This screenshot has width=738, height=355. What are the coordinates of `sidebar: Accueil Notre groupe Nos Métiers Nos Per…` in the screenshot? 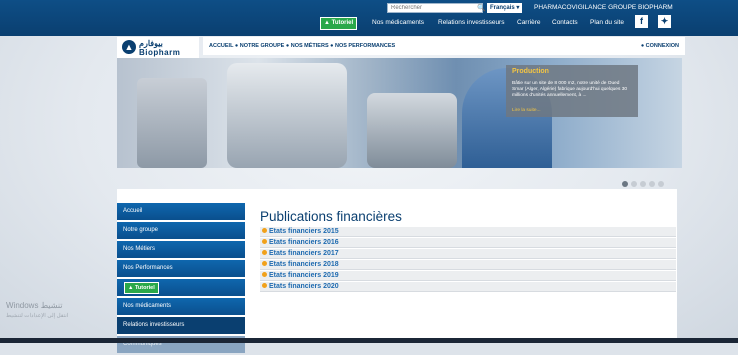 It's located at (181, 279).